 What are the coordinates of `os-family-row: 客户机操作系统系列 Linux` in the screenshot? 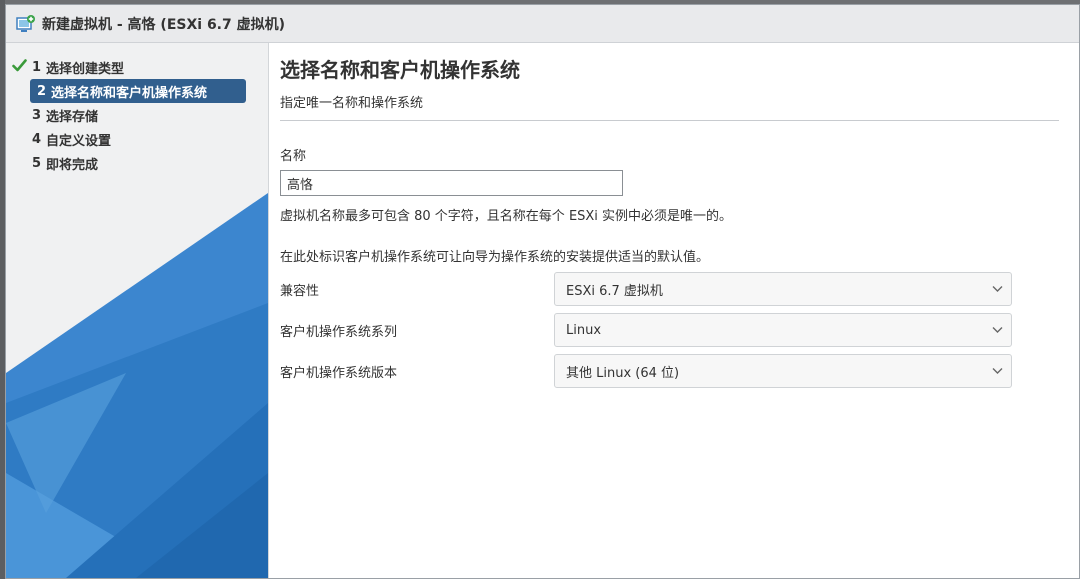 It's located at (669, 330).